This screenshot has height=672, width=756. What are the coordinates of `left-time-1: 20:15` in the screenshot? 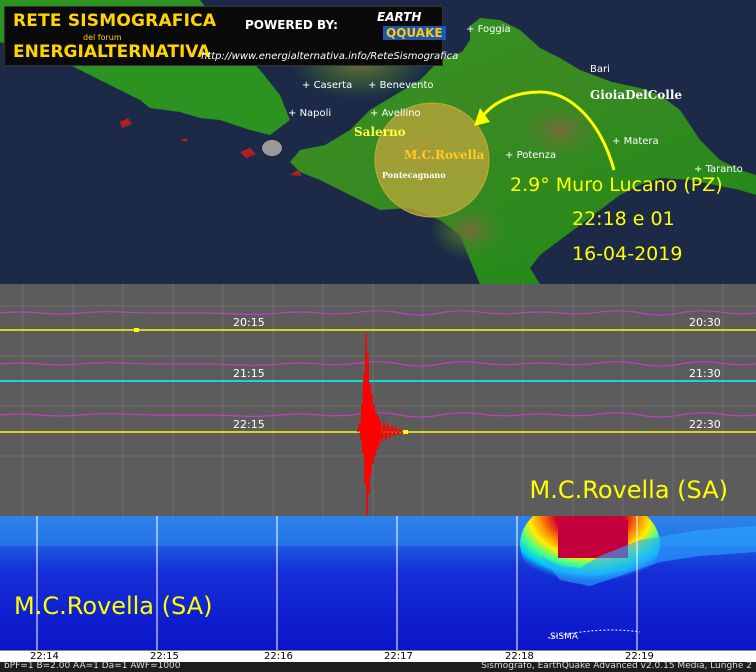 It's located at (249, 322).